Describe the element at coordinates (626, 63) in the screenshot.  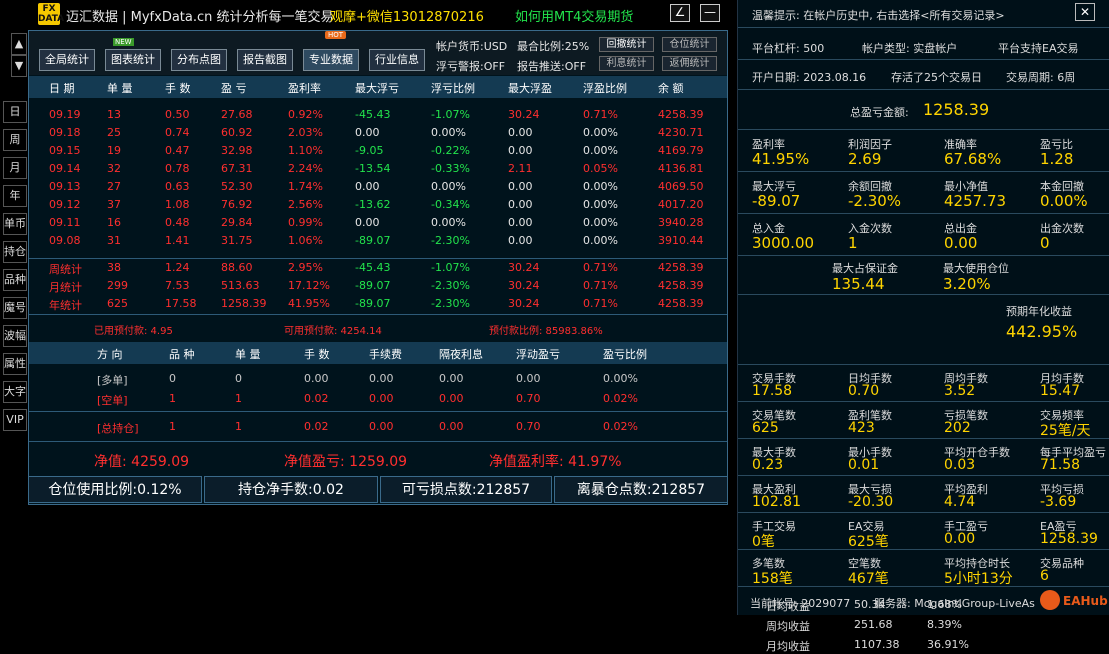
I see `interest-stats-button: 利息统计` at that location.